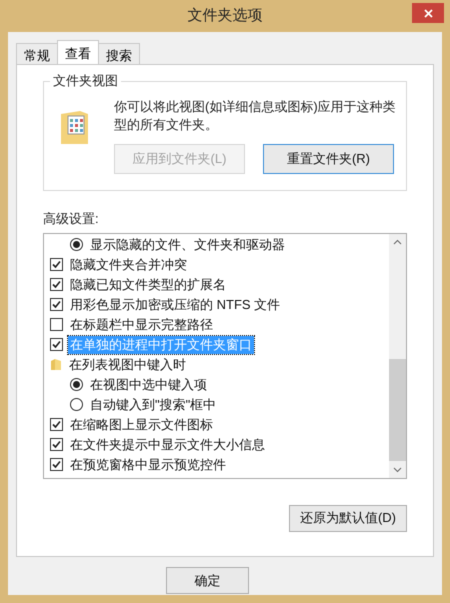  I want to click on option-label: 自动键入到"搜索"框中, so click(153, 405).